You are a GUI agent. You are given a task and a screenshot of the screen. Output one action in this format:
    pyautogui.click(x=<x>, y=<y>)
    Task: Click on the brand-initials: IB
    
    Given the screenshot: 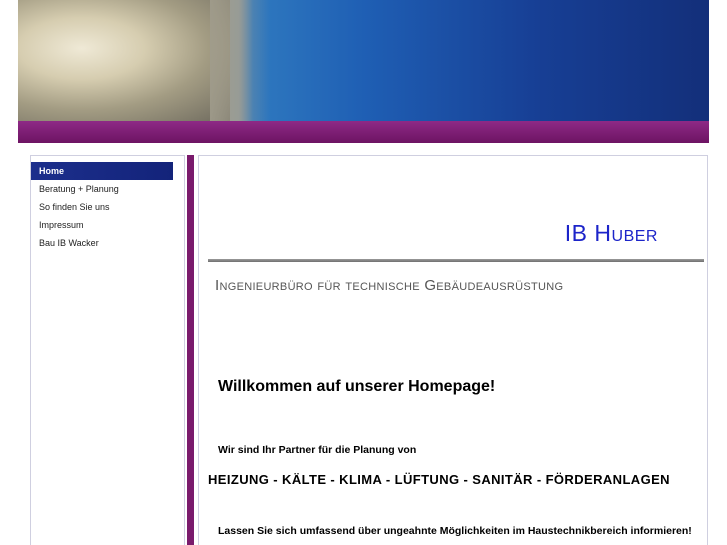 What is the action you would take?
    pyautogui.click(x=579, y=233)
    